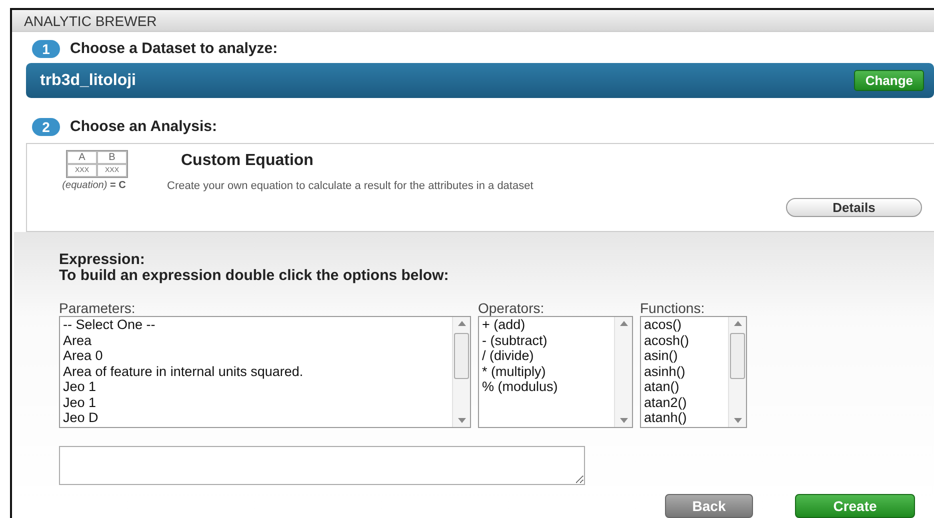 The width and height of the screenshot is (934, 518). Describe the element at coordinates (94, 186) in the screenshot. I see `formula-caption: (equation) = C` at that location.